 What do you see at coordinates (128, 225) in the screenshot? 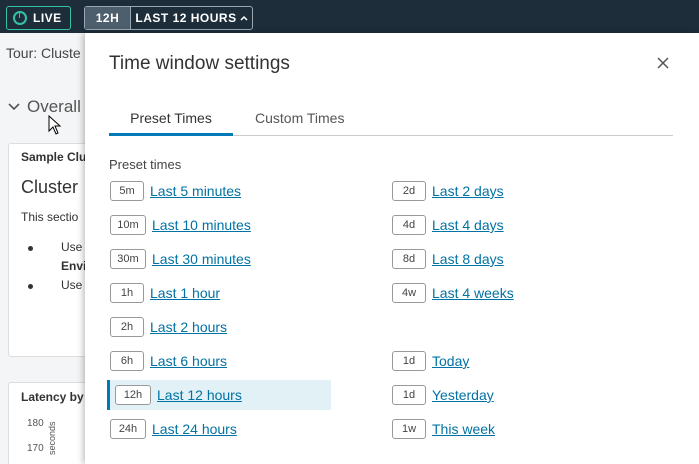
I see `preset-abbr-badge: 10m` at bounding box center [128, 225].